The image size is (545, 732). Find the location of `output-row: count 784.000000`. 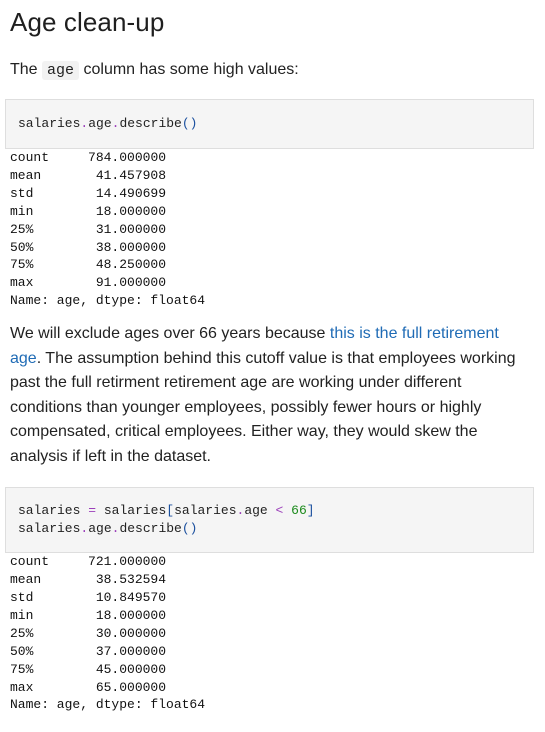

output-row: count 784.000000 is located at coordinates (88, 157).